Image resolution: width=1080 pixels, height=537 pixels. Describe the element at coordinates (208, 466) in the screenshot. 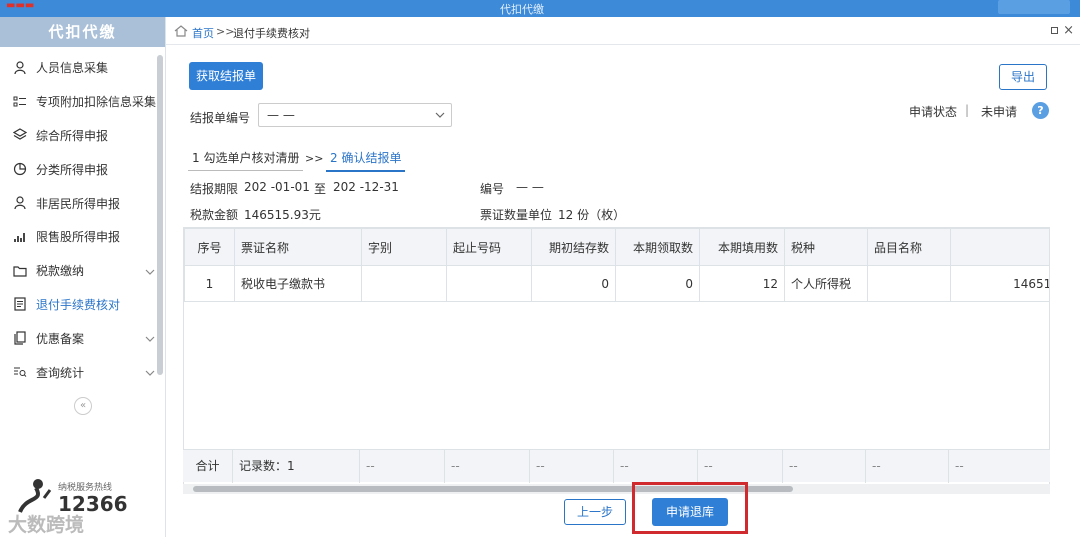

I see `footer-total-label: 合计` at that location.